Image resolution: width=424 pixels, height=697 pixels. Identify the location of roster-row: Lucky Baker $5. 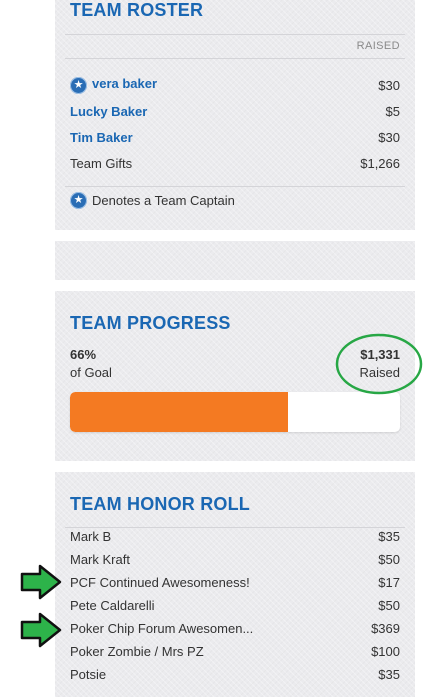
(235, 111).